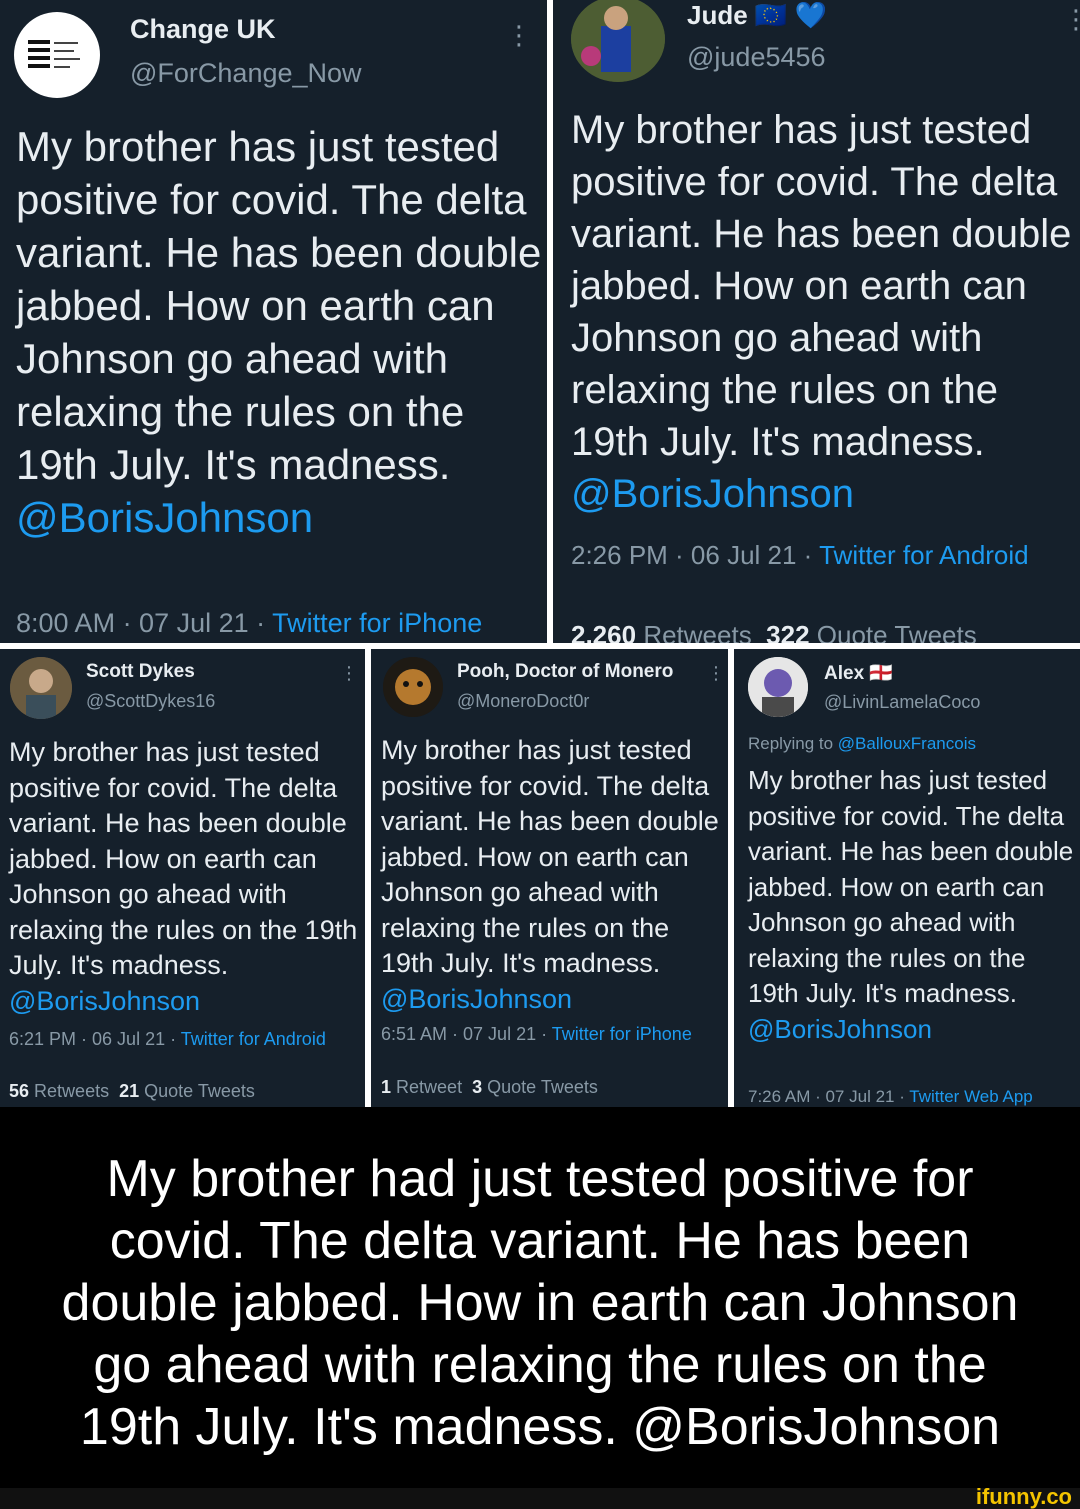  Describe the element at coordinates (386, 1087) in the screenshot. I see `retweet-count: 1` at that location.